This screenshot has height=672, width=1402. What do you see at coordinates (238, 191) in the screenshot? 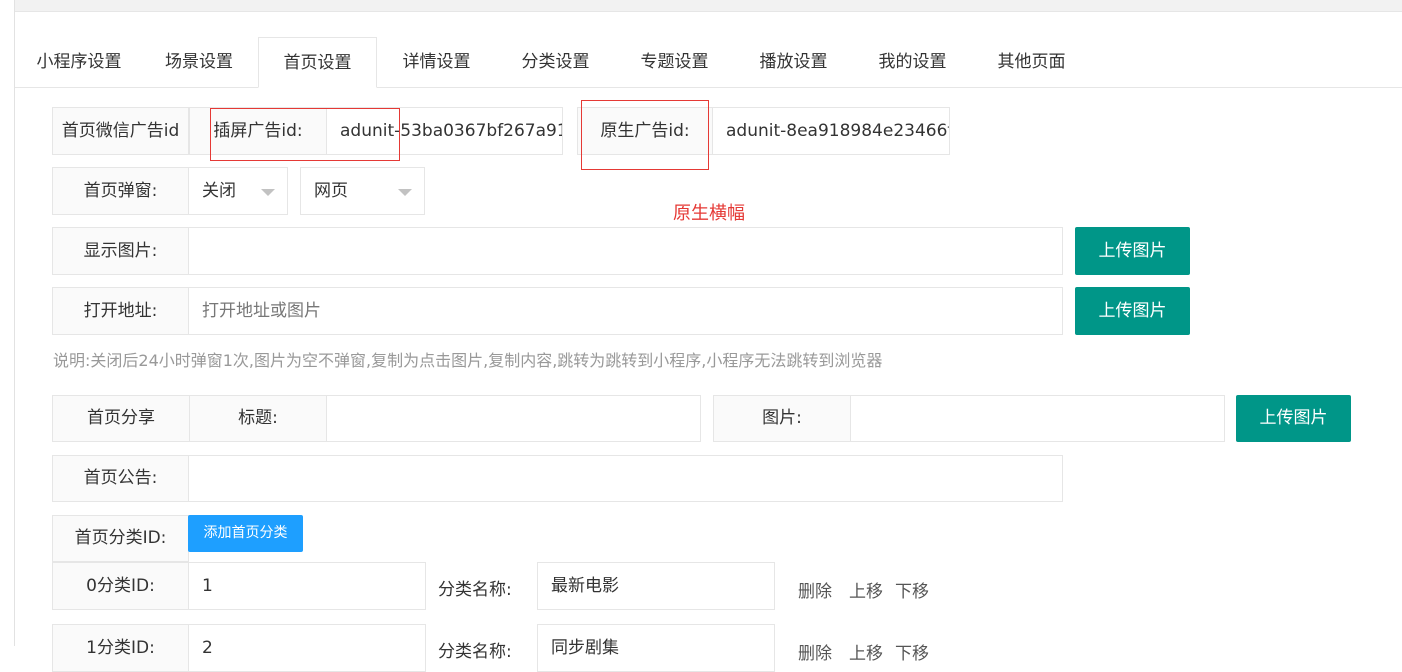
I see `popup-state-select: 关闭` at bounding box center [238, 191].